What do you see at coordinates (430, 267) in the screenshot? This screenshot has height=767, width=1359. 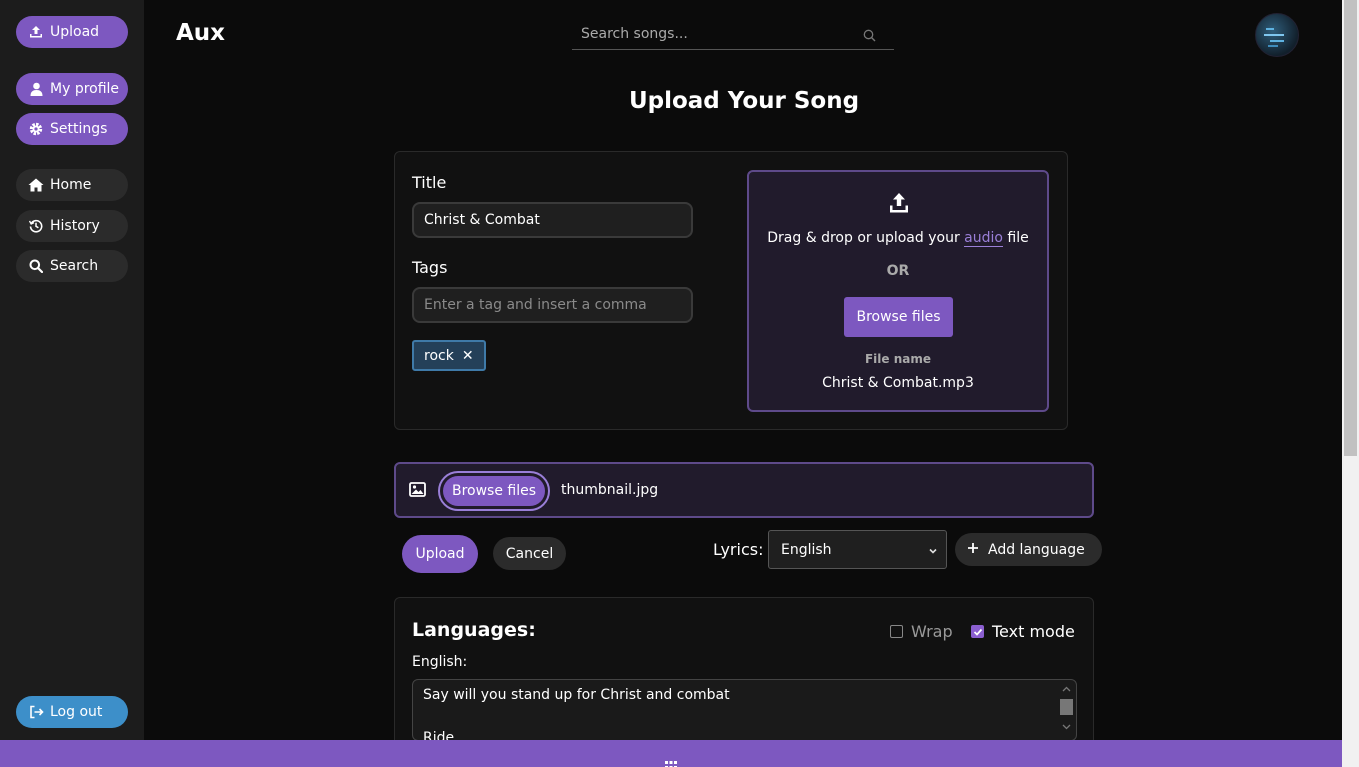 I see `tags-label: Tags` at bounding box center [430, 267].